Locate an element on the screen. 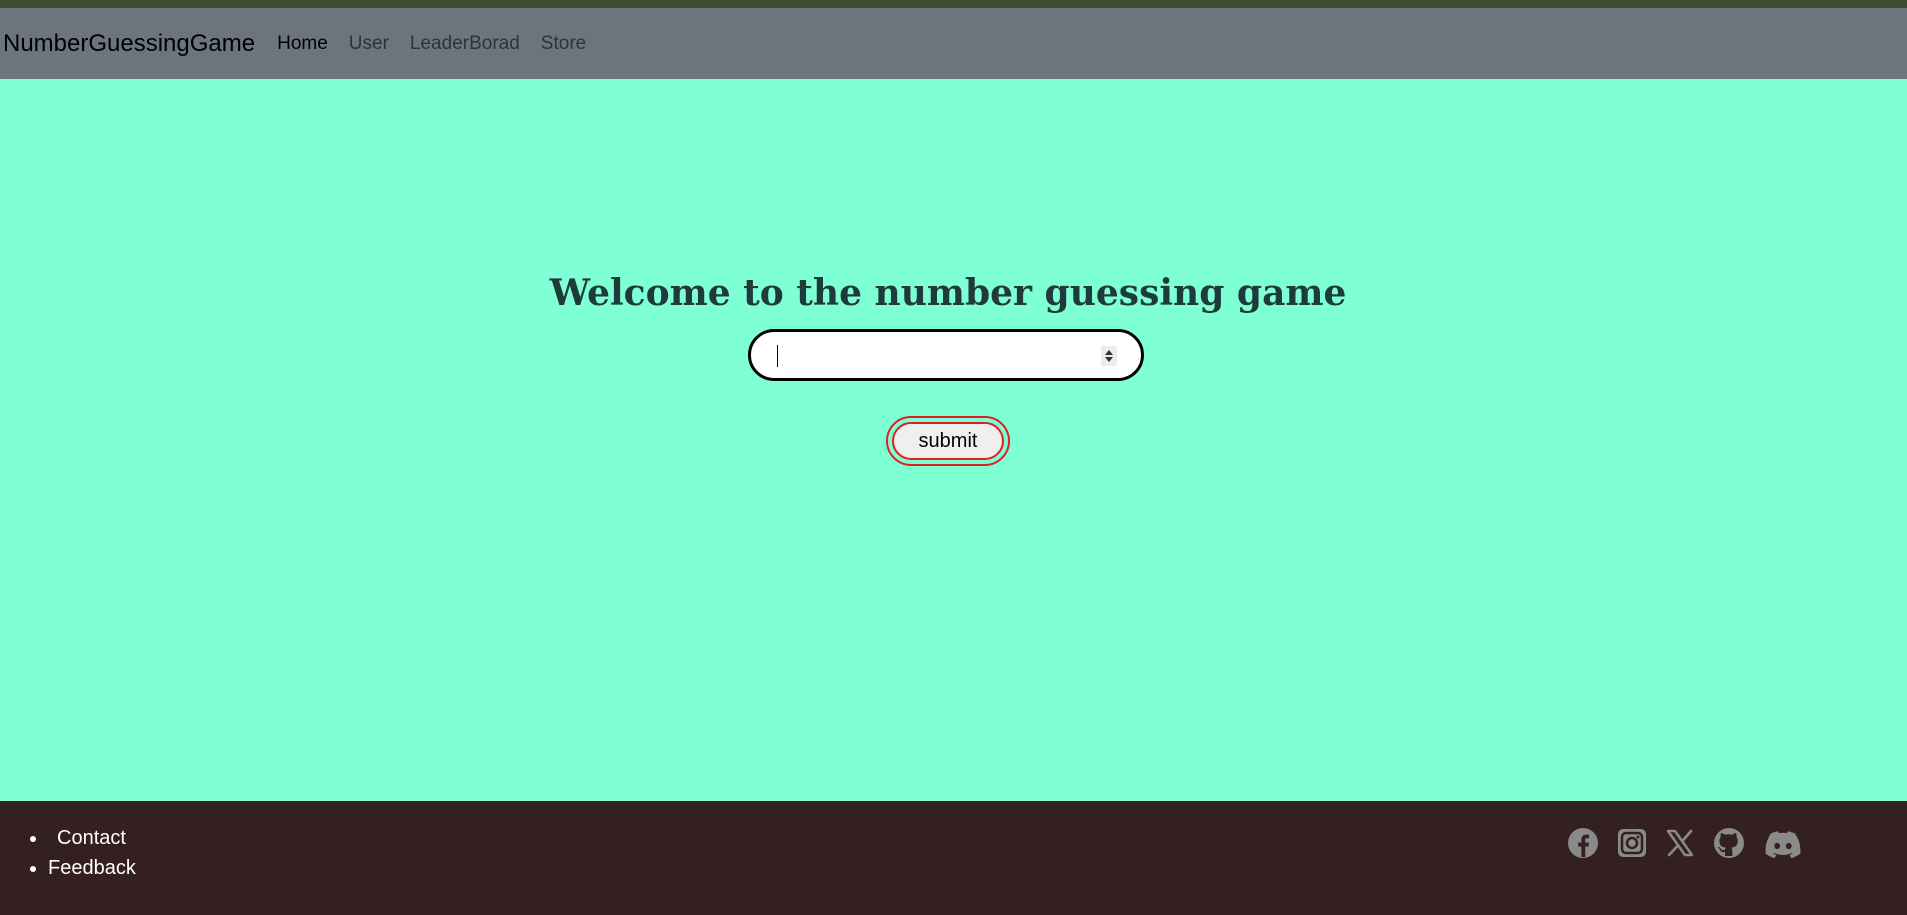 This screenshot has width=1907, height=915. submit-focus-ring: submit is located at coordinates (948, 441).